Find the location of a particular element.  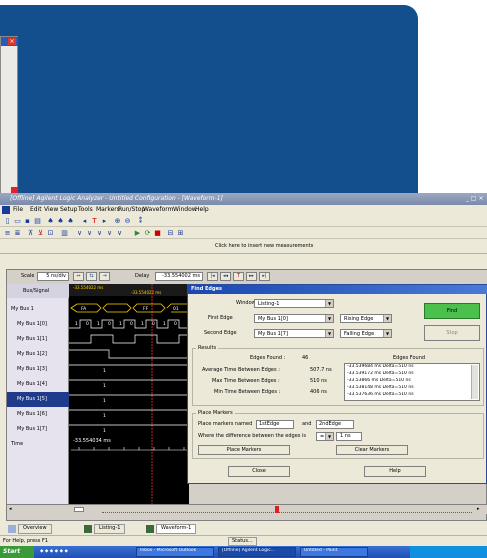

align-icon: ≣ is located at coordinates (17, 233).